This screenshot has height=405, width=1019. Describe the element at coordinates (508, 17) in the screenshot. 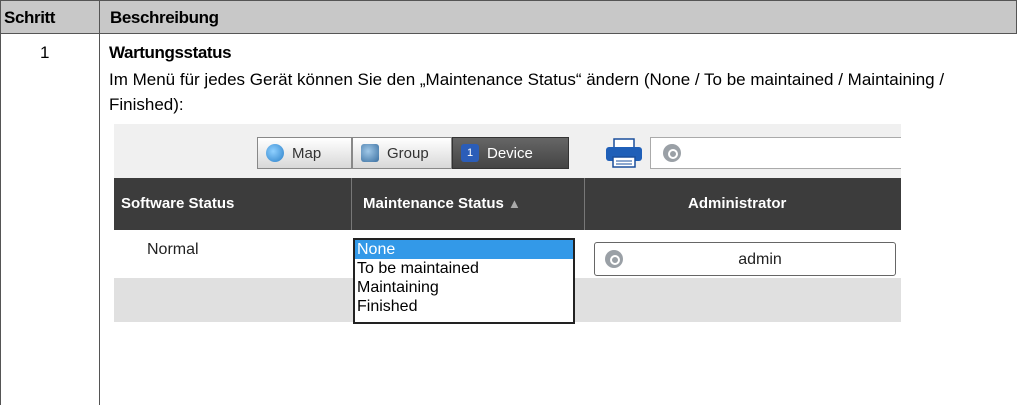

I see `table-header: Schritt Beschreibung` at that location.